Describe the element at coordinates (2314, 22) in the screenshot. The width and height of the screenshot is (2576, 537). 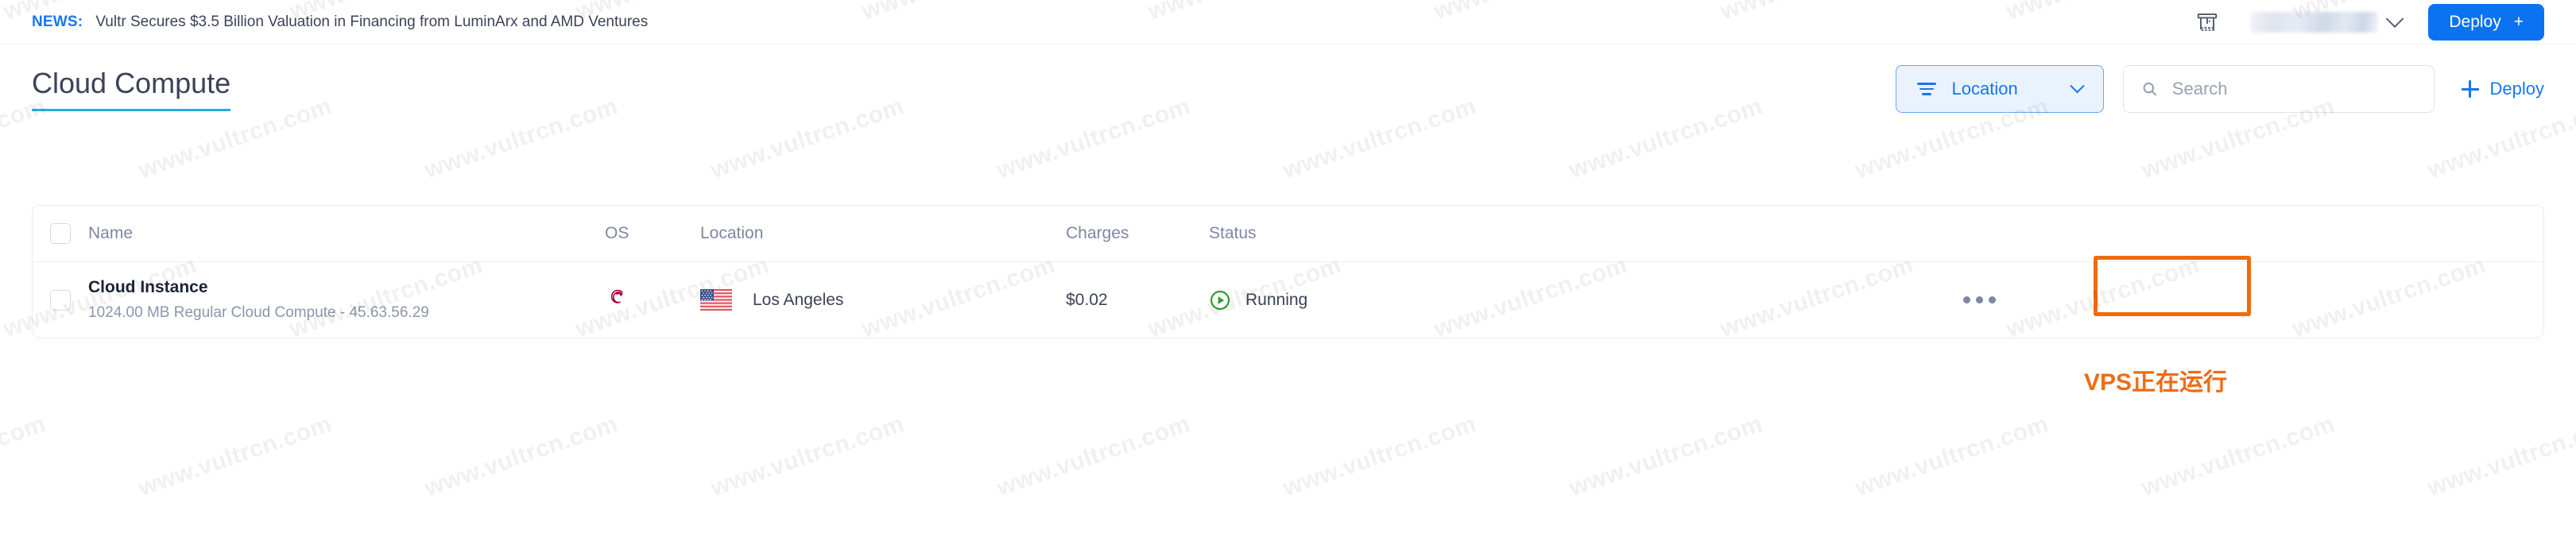
I see `account-name-redacted` at that location.